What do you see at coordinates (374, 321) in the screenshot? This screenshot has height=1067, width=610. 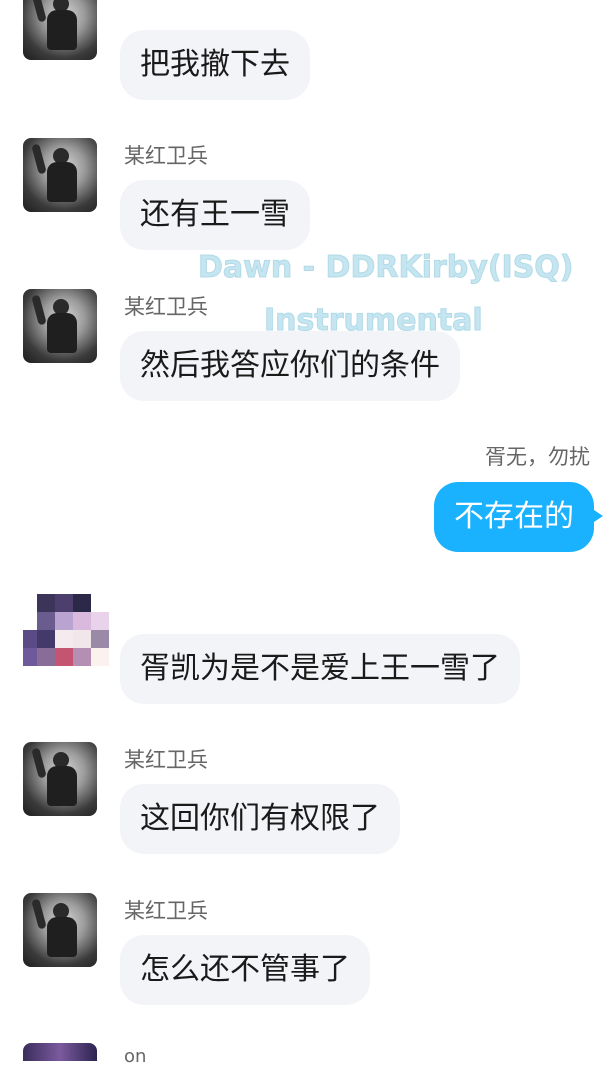 I see `watermark-line-2: Instrumental` at bounding box center [374, 321].